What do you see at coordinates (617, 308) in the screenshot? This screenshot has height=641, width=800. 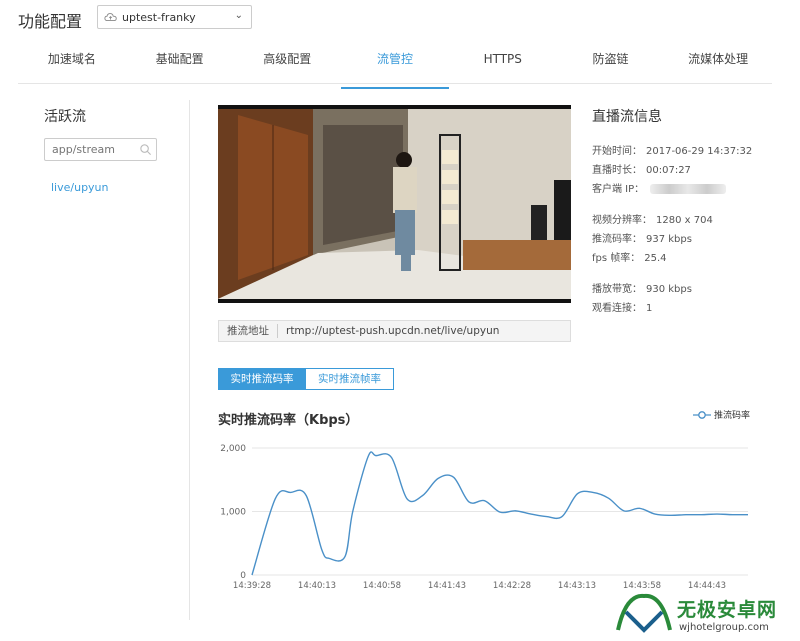 I see `info-connections-label: 观看连接：` at bounding box center [617, 308].